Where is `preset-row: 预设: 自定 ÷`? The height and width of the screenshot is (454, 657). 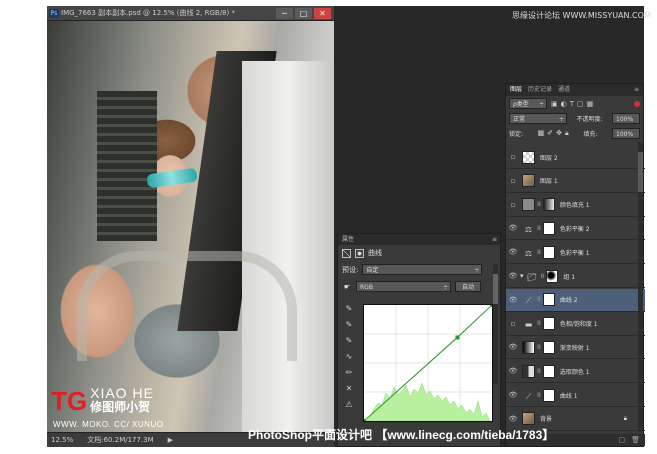 preset-row: 预设: 自定 ÷ is located at coordinates (419, 269).